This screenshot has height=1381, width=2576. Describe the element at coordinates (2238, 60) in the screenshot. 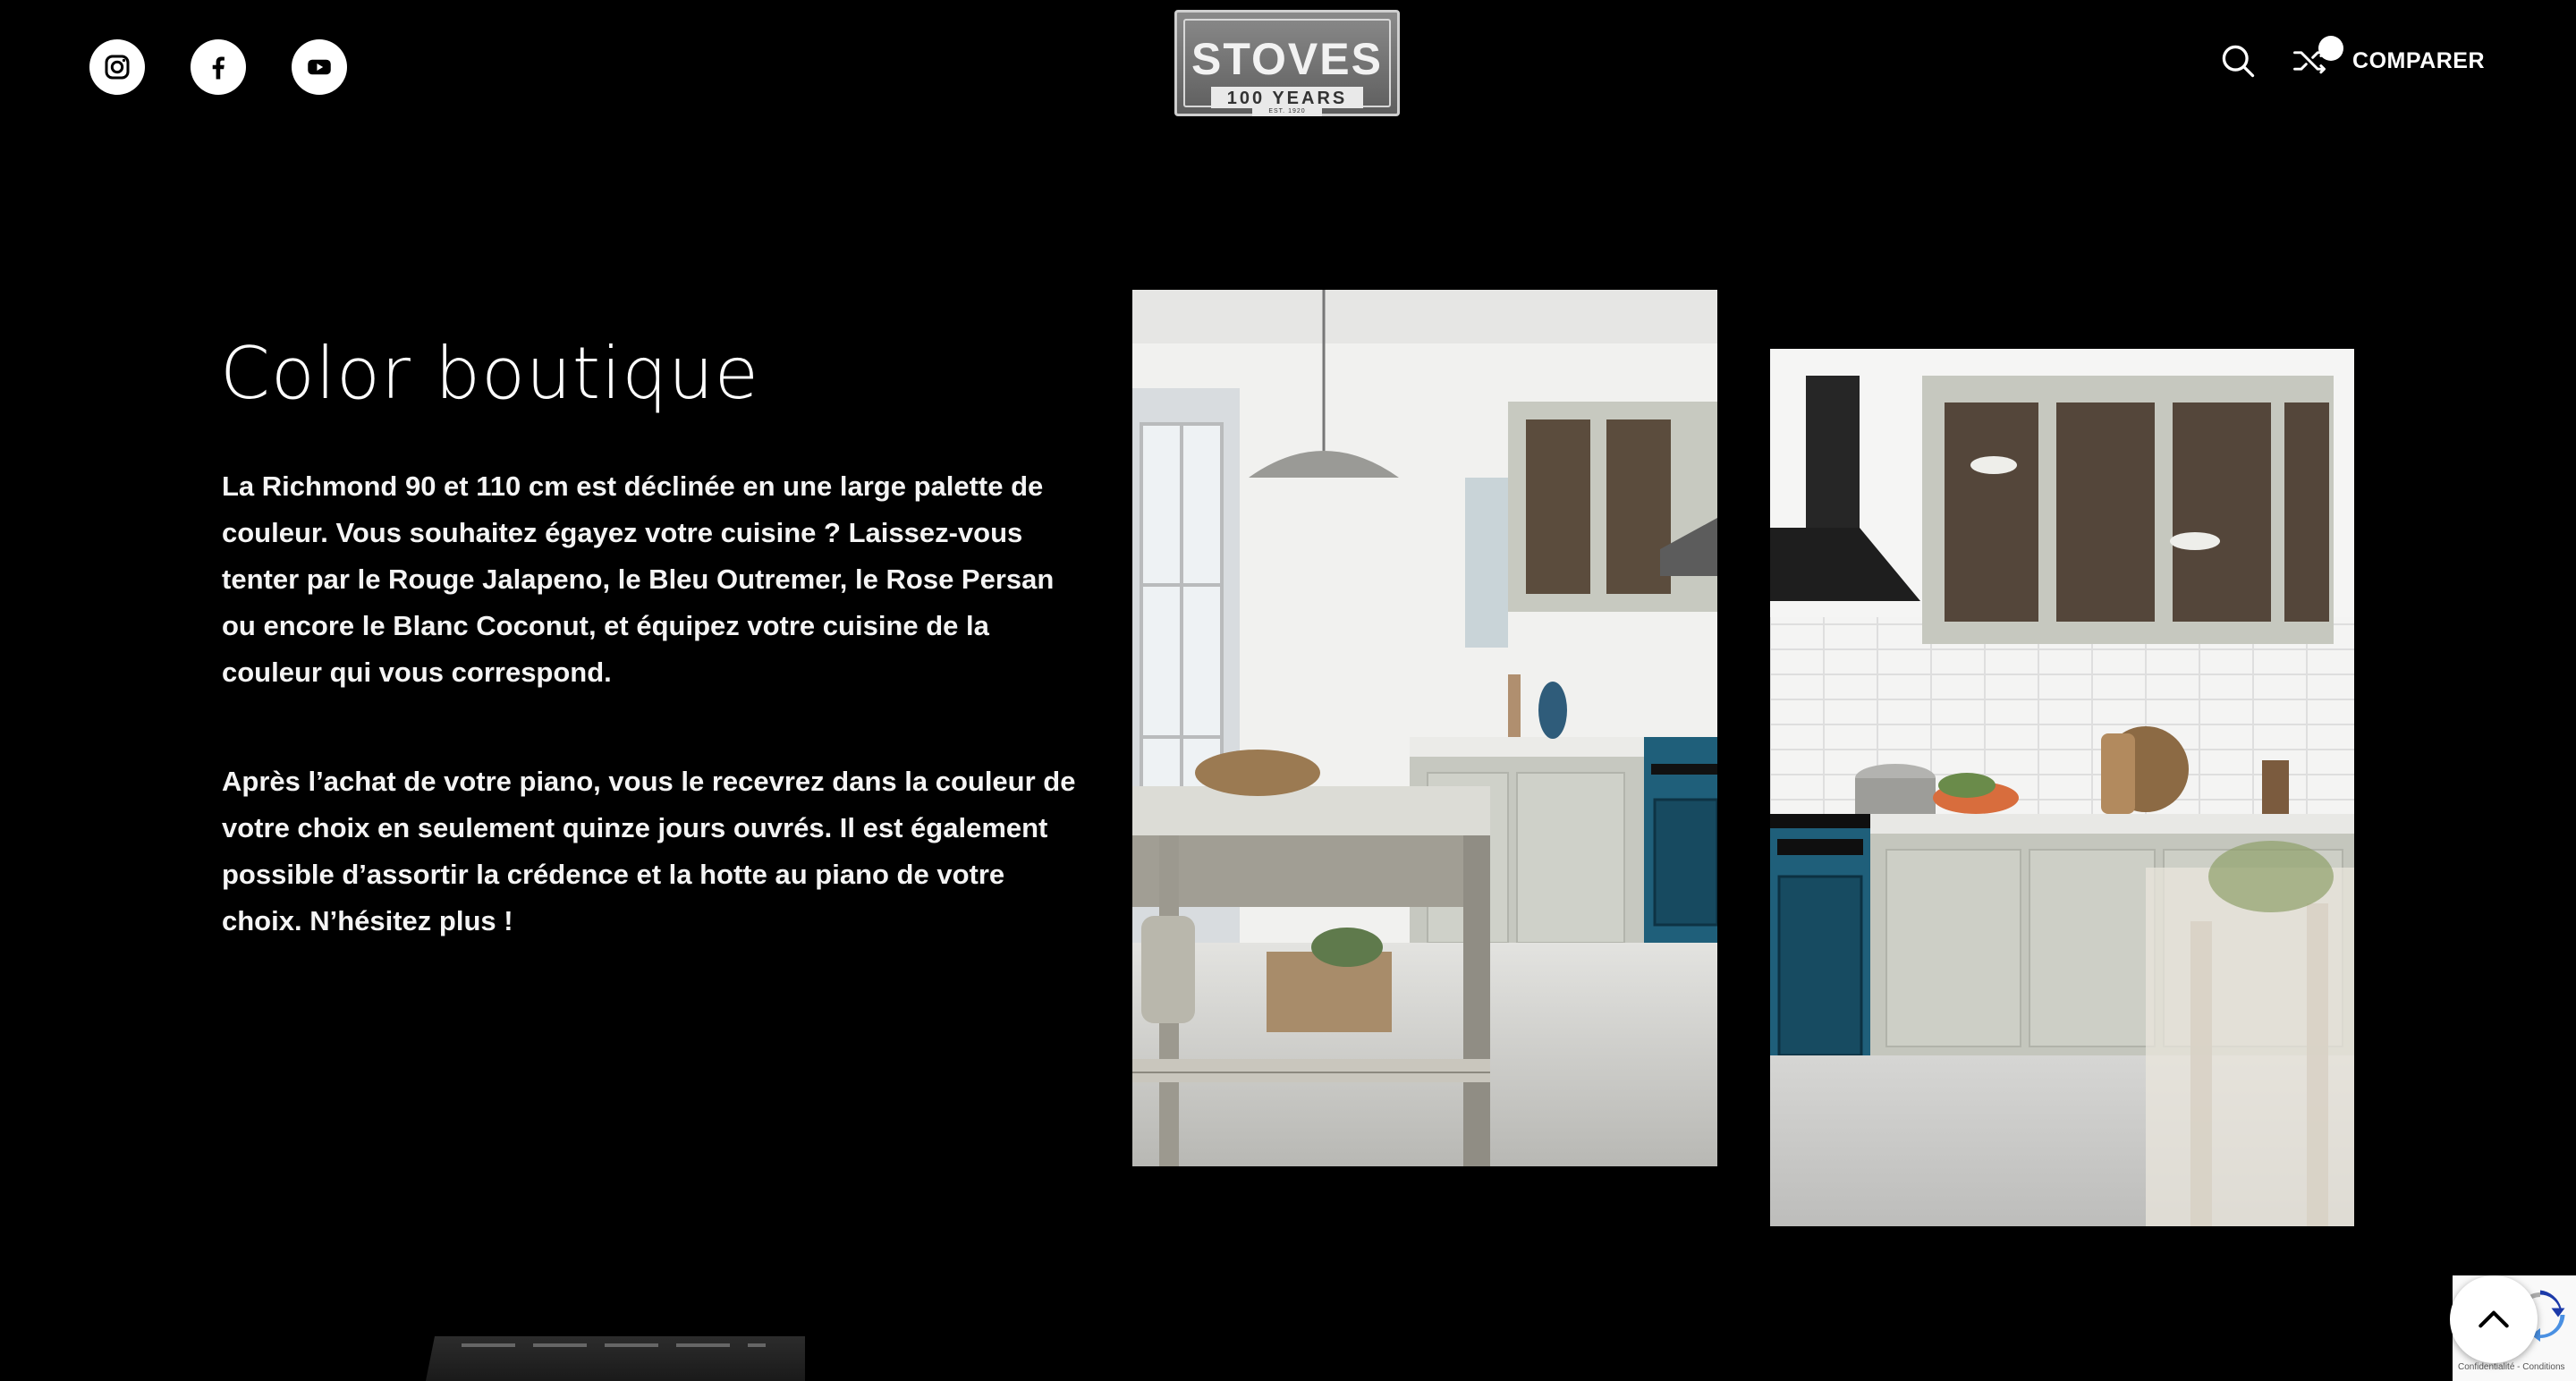

I see `search-icon` at that location.